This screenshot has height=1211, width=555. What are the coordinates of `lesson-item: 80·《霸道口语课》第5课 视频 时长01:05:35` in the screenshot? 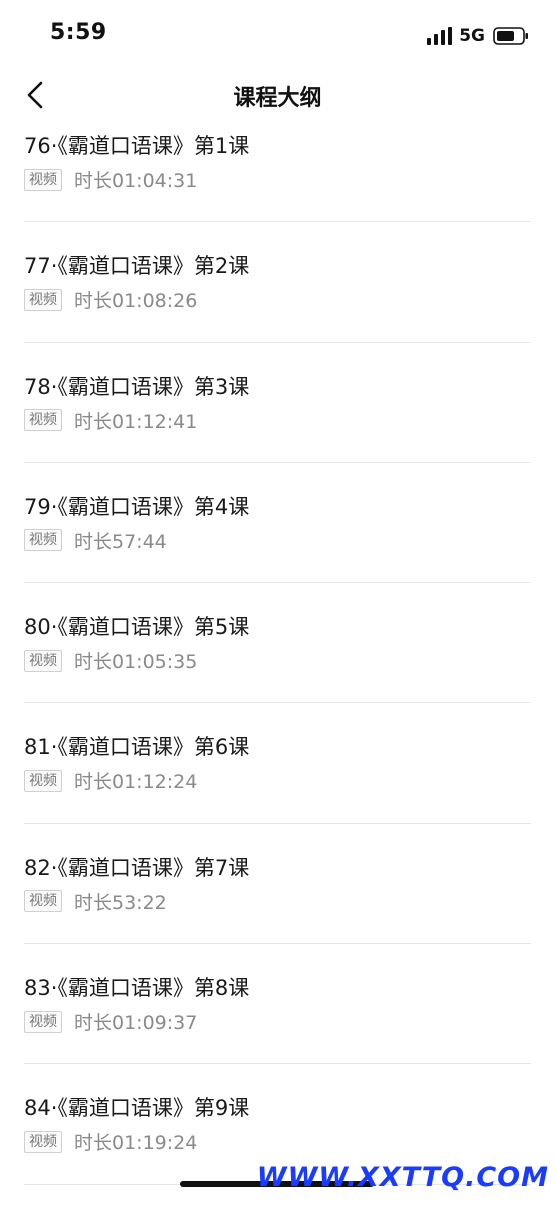 It's located at (277, 669).